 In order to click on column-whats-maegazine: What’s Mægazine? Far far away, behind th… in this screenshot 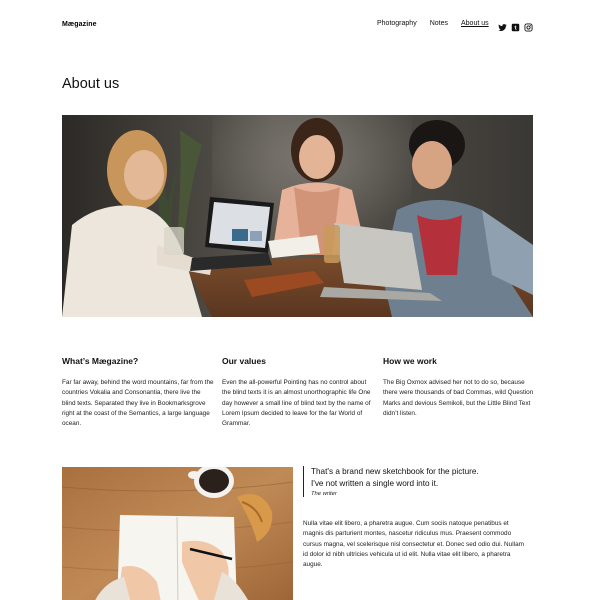, I will do `click(138, 392)`.